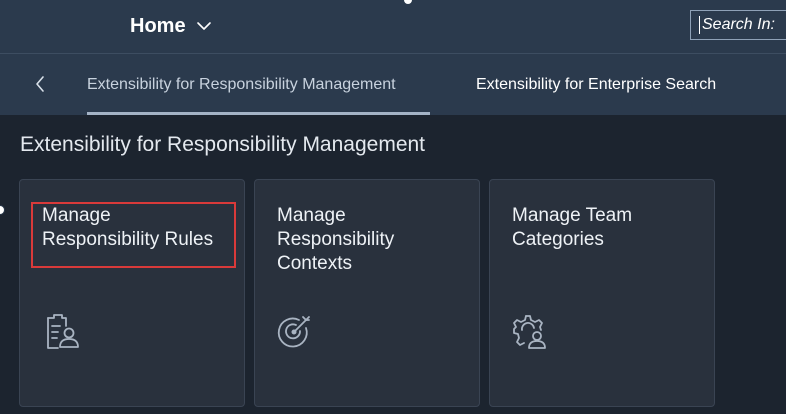  What do you see at coordinates (572, 227) in the screenshot?
I see `tile-title: Manage Team Categories` at bounding box center [572, 227].